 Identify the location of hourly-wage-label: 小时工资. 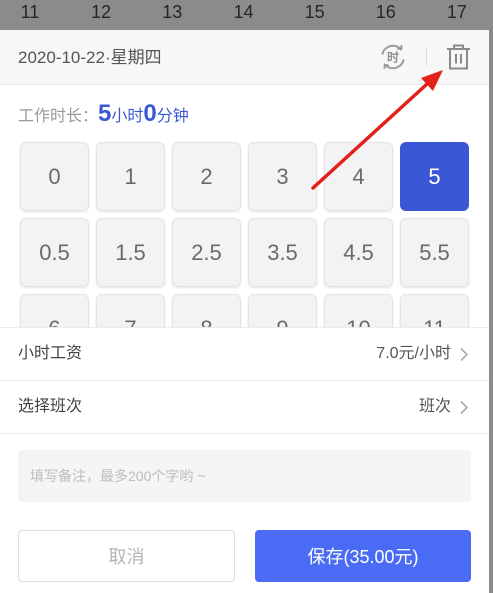
(50, 353).